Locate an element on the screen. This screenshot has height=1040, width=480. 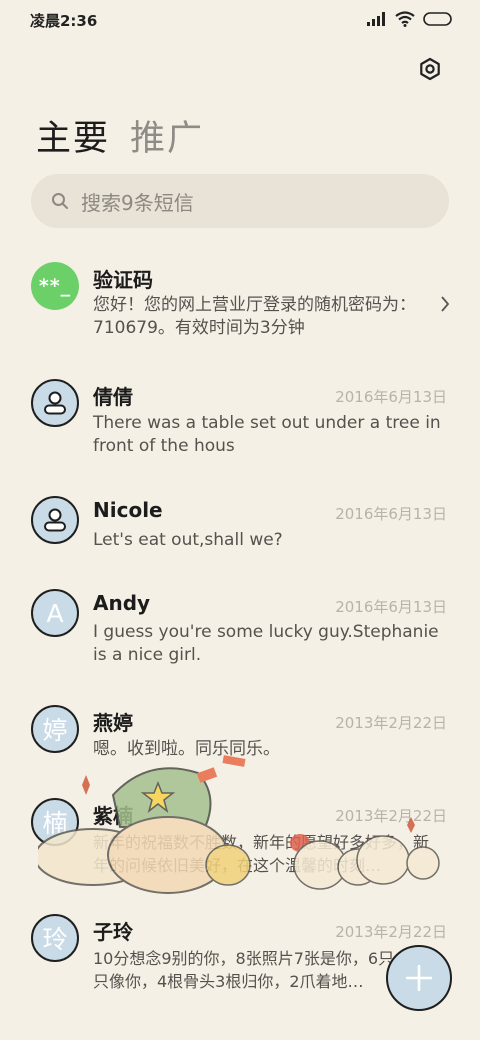
wifi-icon is located at coordinates (405, 19).